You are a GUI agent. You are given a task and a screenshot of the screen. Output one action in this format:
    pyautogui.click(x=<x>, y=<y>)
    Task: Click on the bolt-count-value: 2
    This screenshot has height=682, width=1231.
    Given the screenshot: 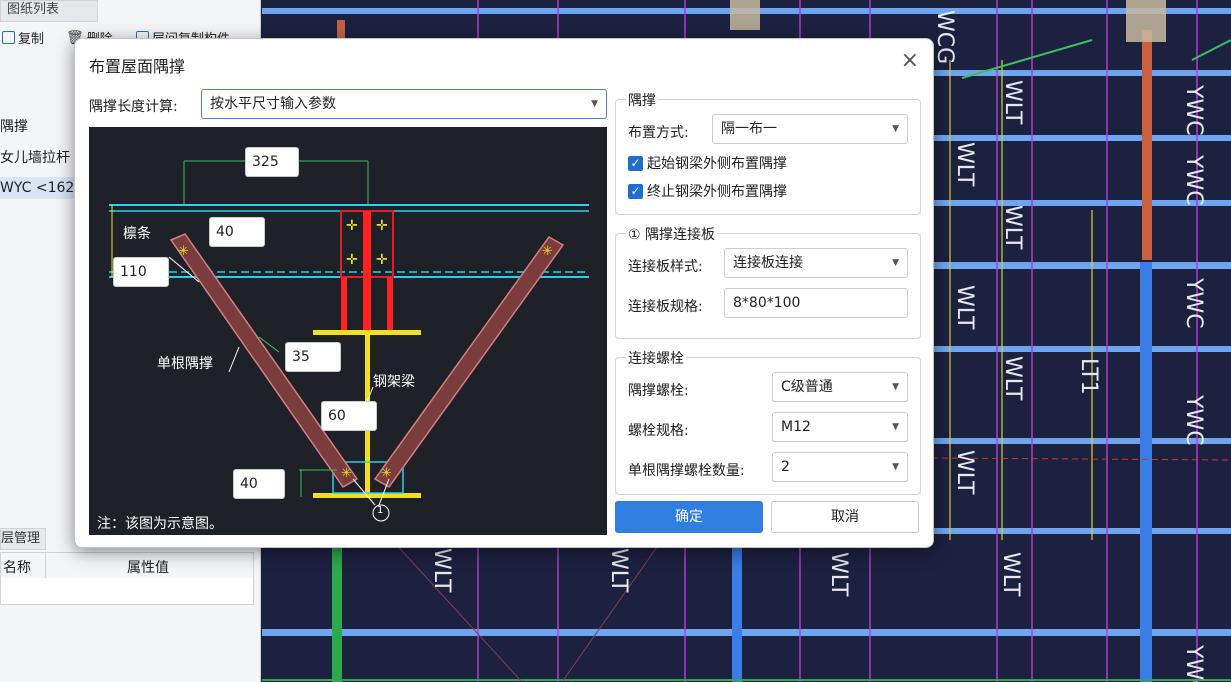 What is the action you would take?
    pyautogui.click(x=785, y=467)
    